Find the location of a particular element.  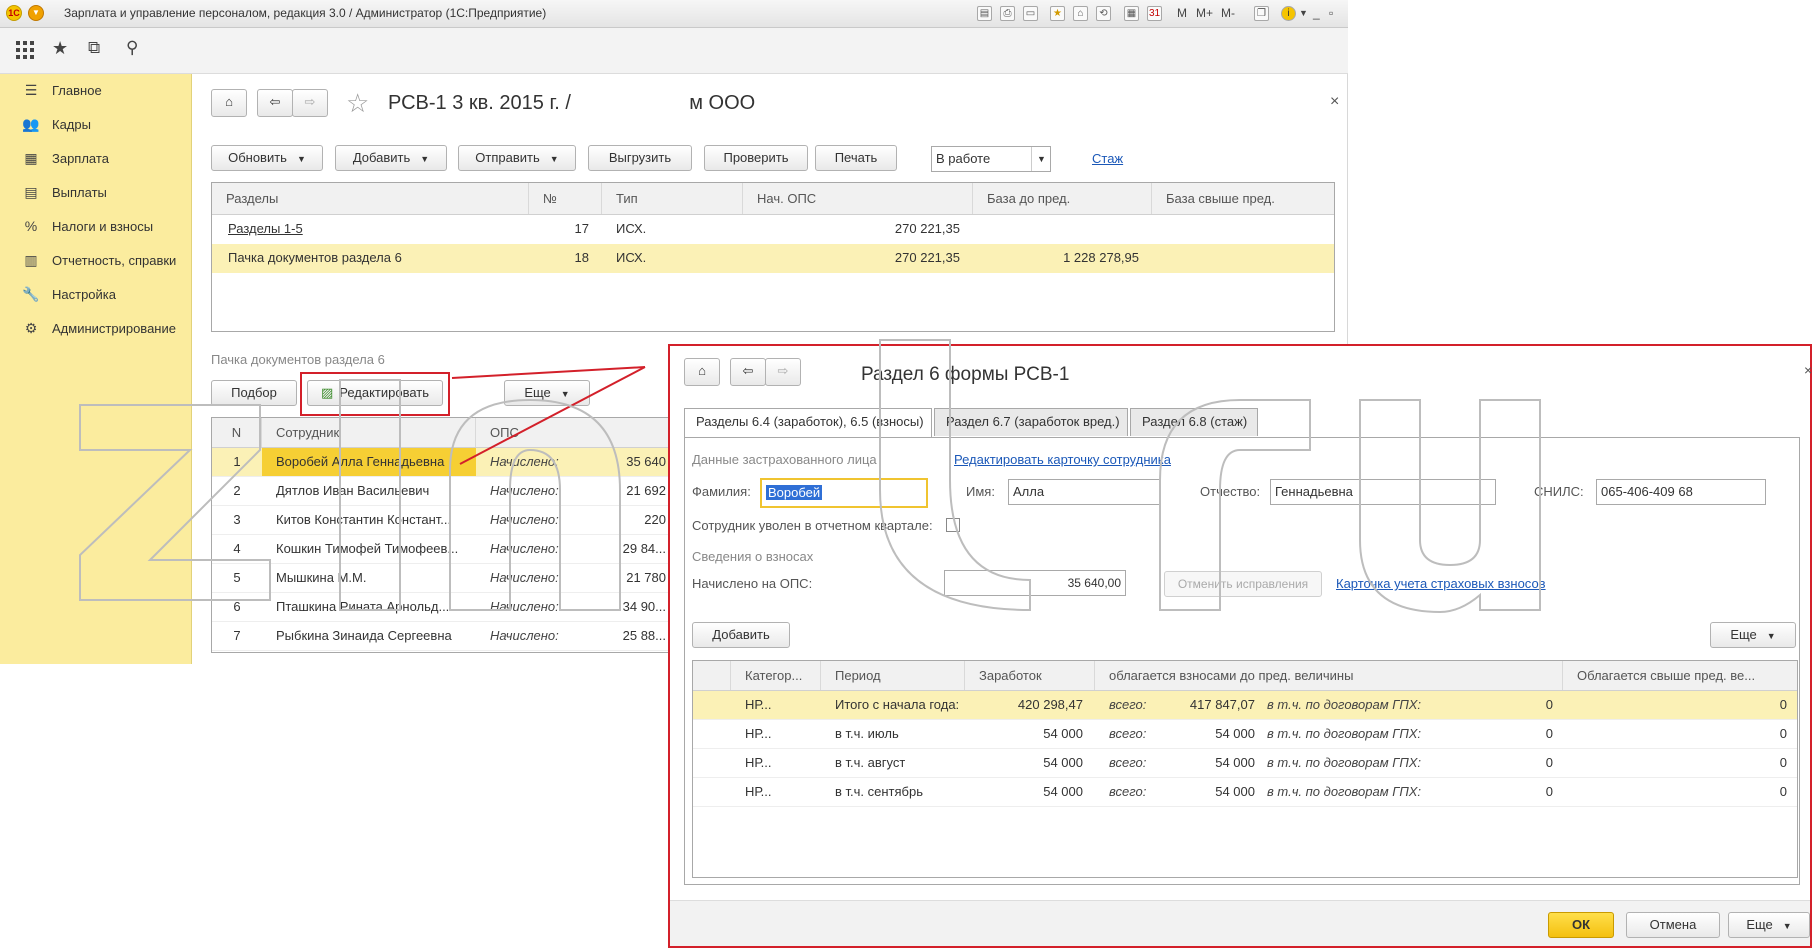

total-value-cell: 417 847,07 is located at coordinates (1222, 704).